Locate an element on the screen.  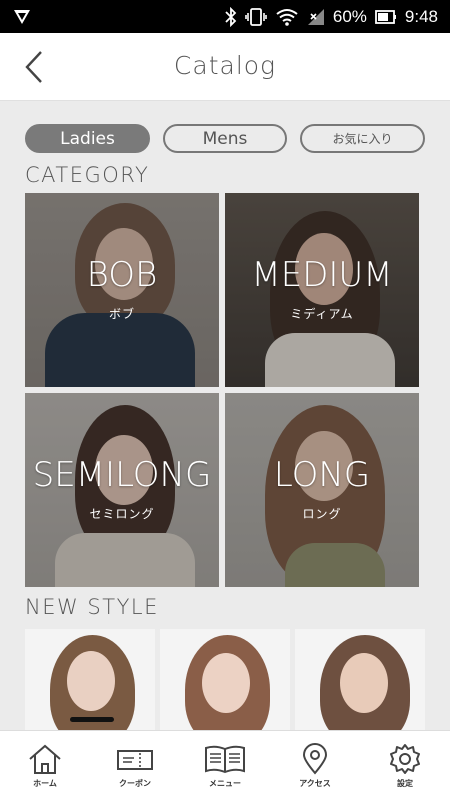
signal-icon is located at coordinates (316, 17).